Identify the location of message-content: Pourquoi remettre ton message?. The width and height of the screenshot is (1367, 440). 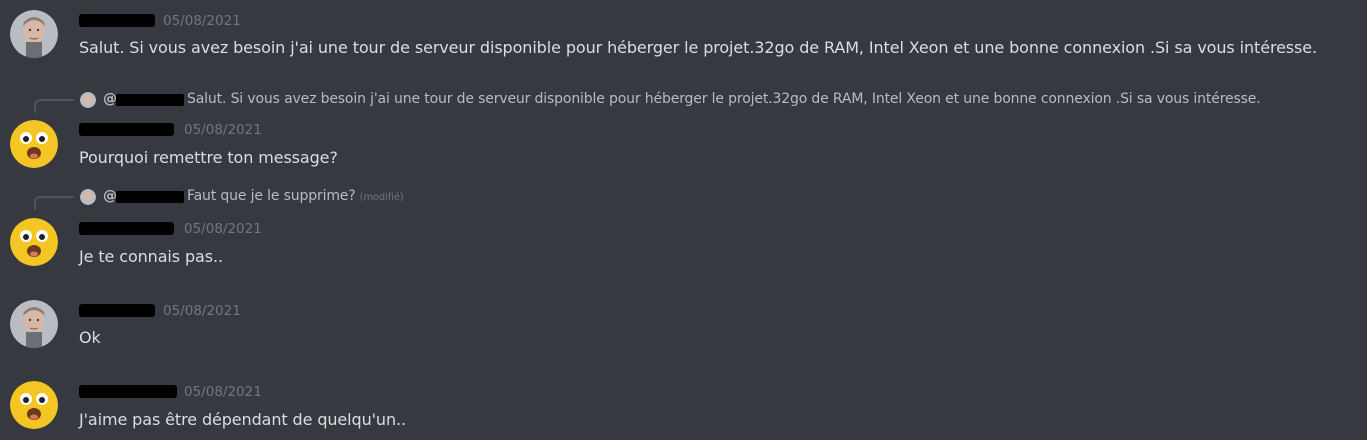
(208, 157).